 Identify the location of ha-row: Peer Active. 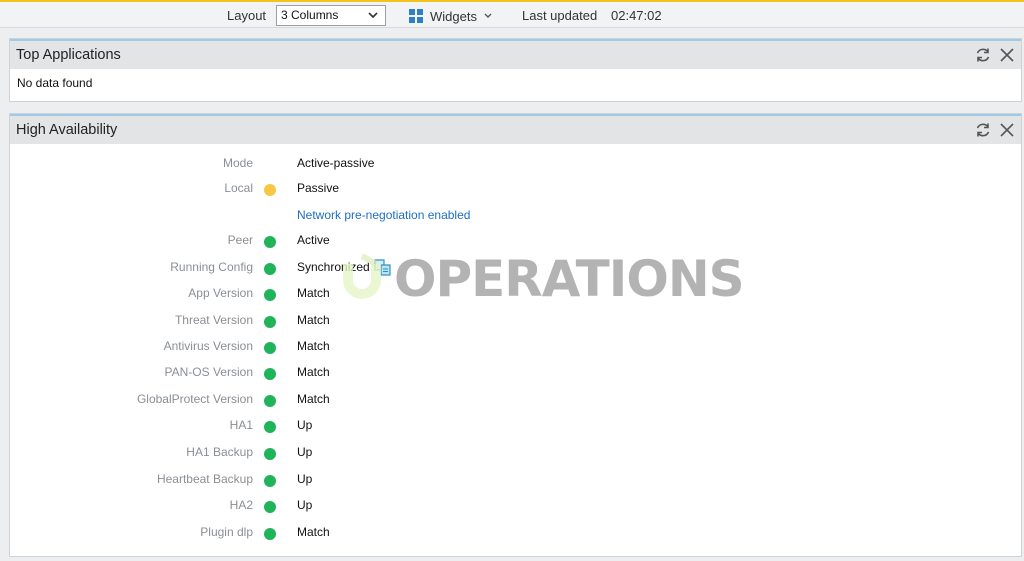
(515, 241).